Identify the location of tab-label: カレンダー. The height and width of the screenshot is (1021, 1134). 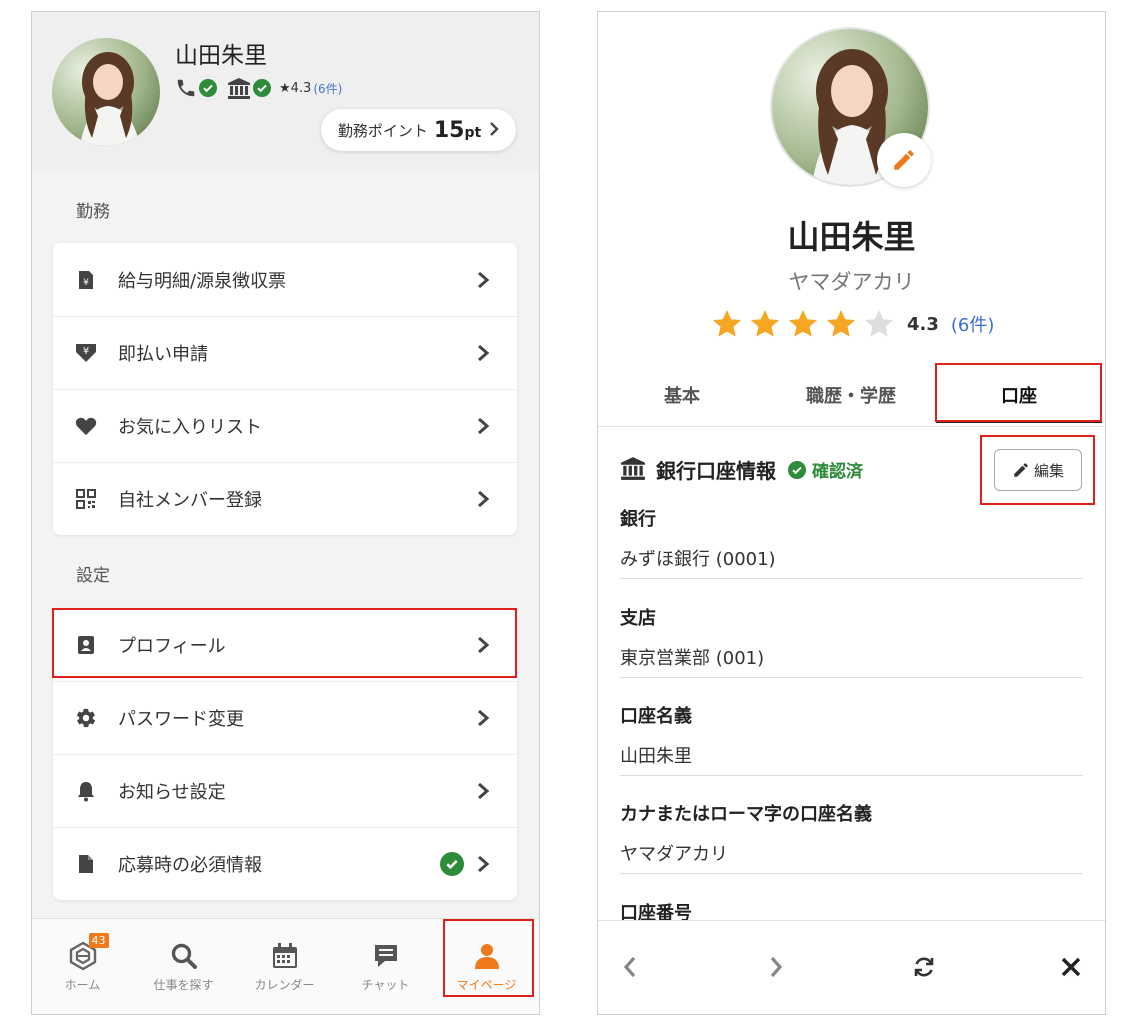
(284, 985).